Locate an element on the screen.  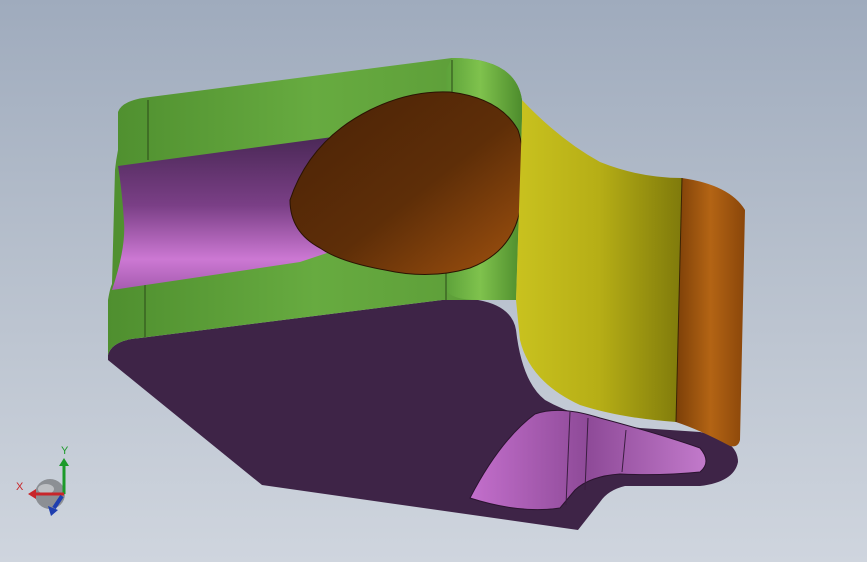
y-axis-label: Y is located at coordinates (65, 451).